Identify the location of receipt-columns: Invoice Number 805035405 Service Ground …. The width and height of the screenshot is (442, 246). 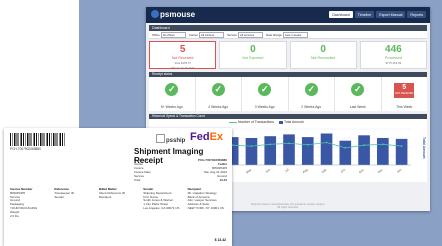
(119, 202).